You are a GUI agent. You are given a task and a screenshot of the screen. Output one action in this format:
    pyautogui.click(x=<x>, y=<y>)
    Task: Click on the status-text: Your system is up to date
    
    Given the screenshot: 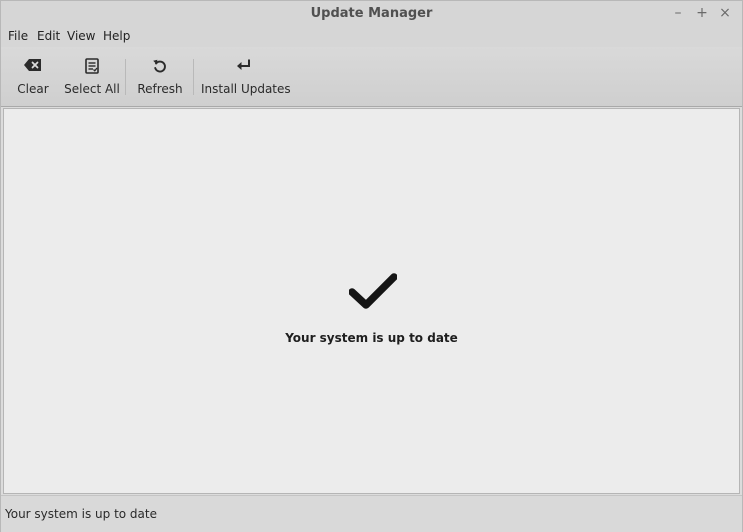 What is the action you would take?
    pyautogui.click(x=81, y=514)
    